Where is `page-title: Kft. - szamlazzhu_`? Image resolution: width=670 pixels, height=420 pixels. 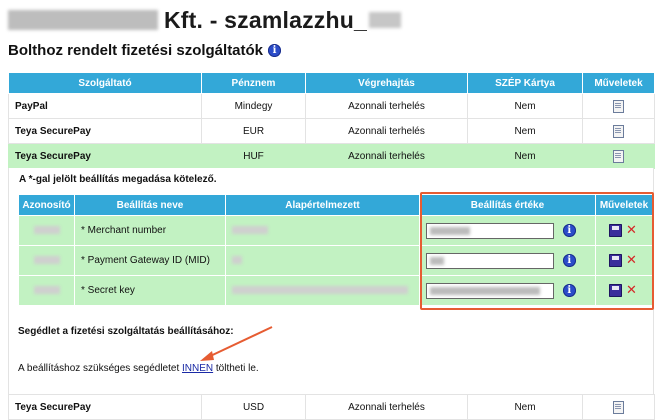 page-title: Kft. - szamlazzhu_ is located at coordinates (265, 19).